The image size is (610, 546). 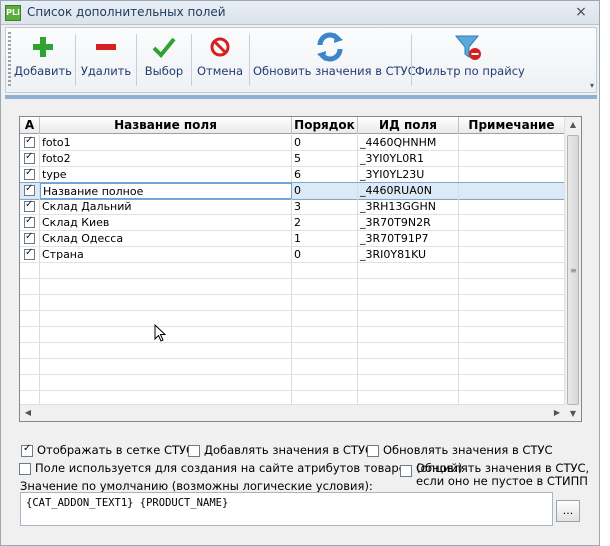 What do you see at coordinates (325, 125) in the screenshot?
I see `column-header-order: Порядок` at bounding box center [325, 125].